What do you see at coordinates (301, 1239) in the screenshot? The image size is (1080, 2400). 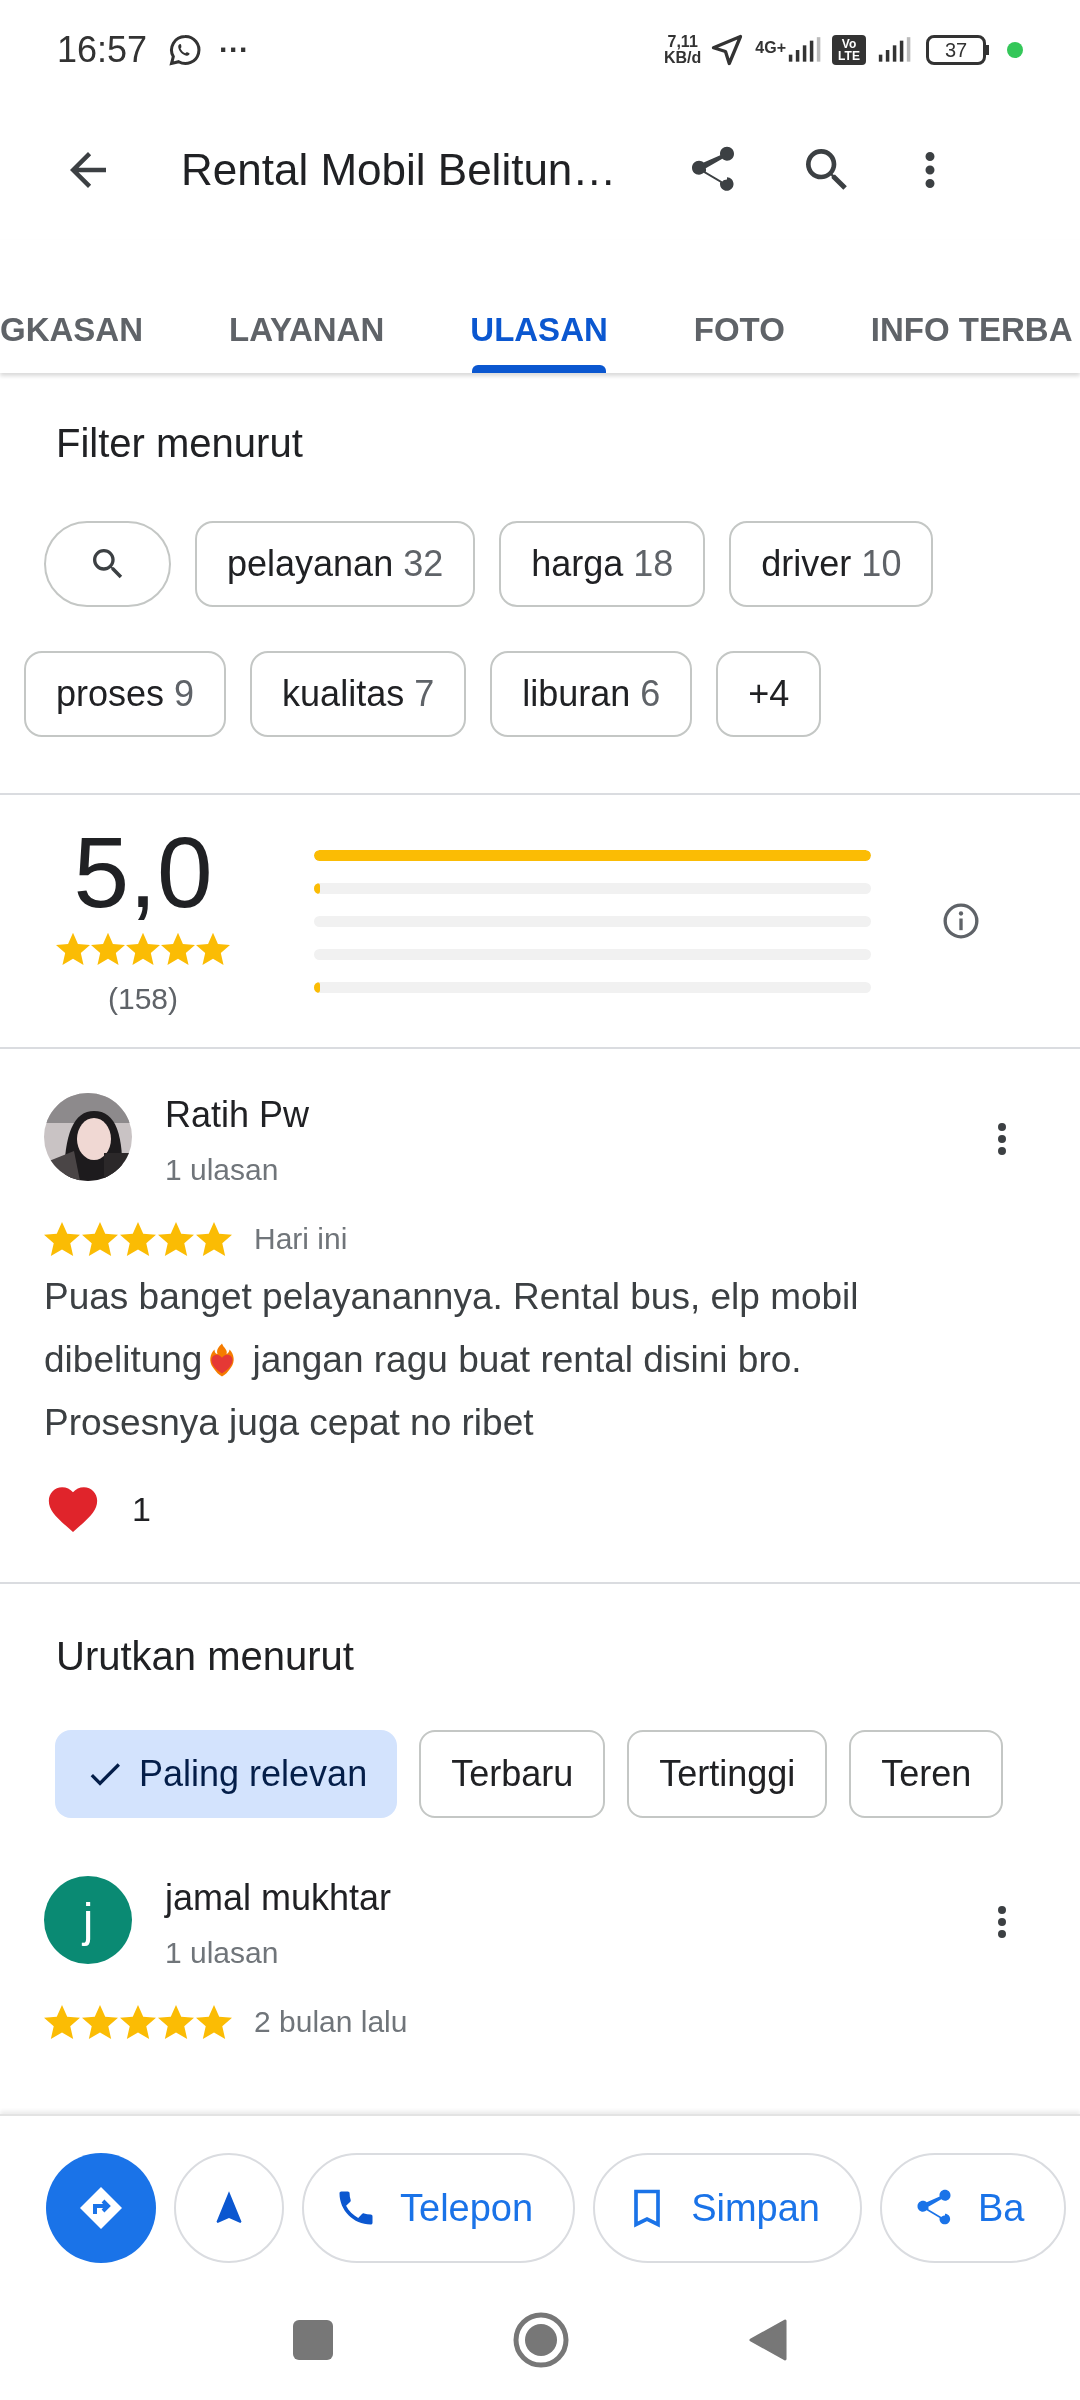 I see `review-date: Hari ini` at bounding box center [301, 1239].